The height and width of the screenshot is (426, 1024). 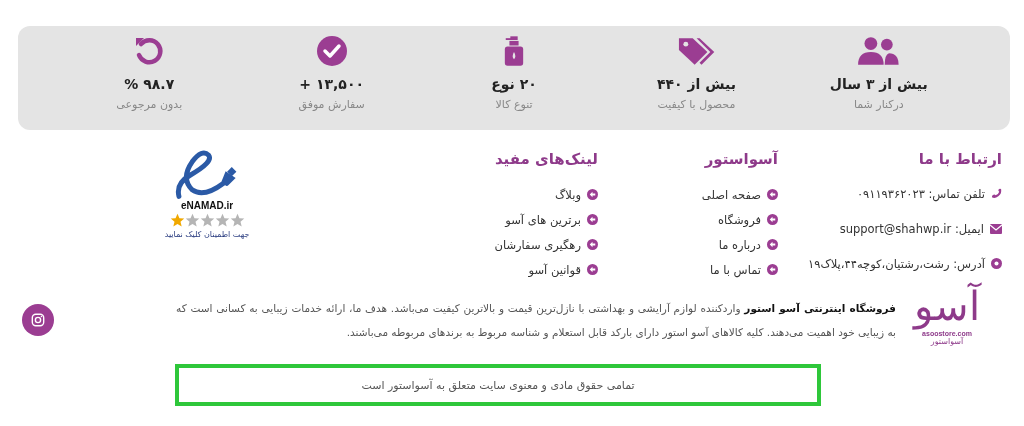 What do you see at coordinates (996, 263) in the screenshot?
I see `dot-circle-icon` at bounding box center [996, 263].